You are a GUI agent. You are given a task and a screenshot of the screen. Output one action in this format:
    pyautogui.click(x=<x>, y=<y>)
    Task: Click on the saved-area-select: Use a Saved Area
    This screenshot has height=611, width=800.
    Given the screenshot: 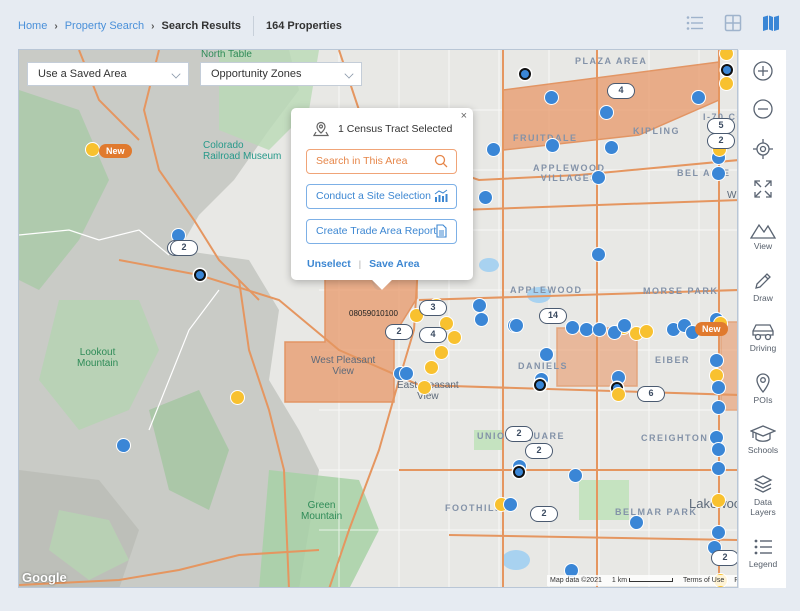 What is the action you would take?
    pyautogui.click(x=108, y=74)
    